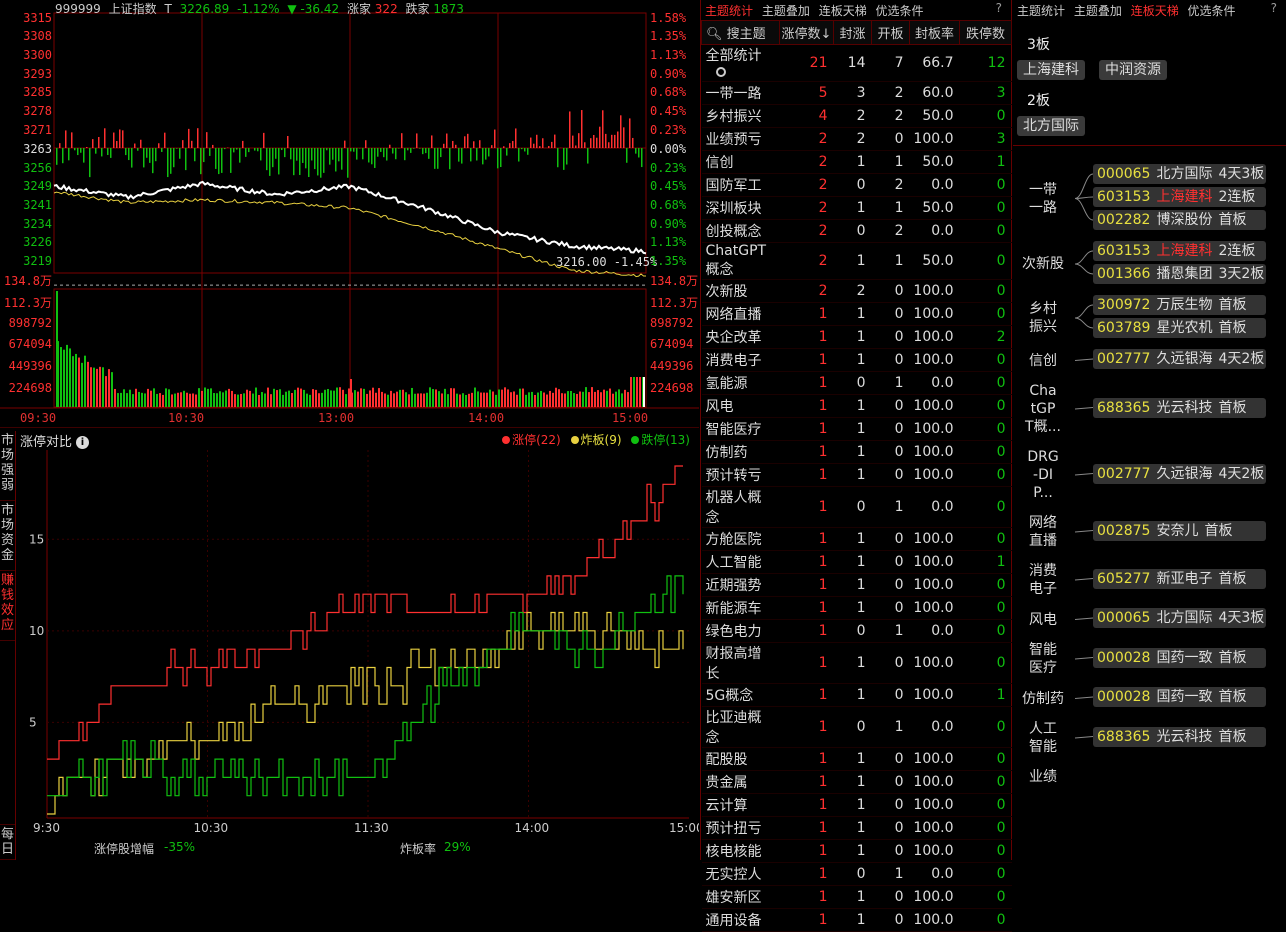  Describe the element at coordinates (1041, 11) in the screenshot. I see `right-tab-theme-stats: 主题统计` at that location.